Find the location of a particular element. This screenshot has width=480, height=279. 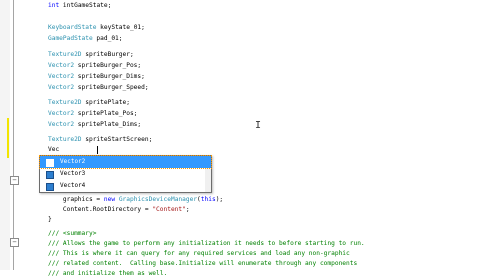

code-token: Content.RootDirectory = is located at coordinates (100, 209).